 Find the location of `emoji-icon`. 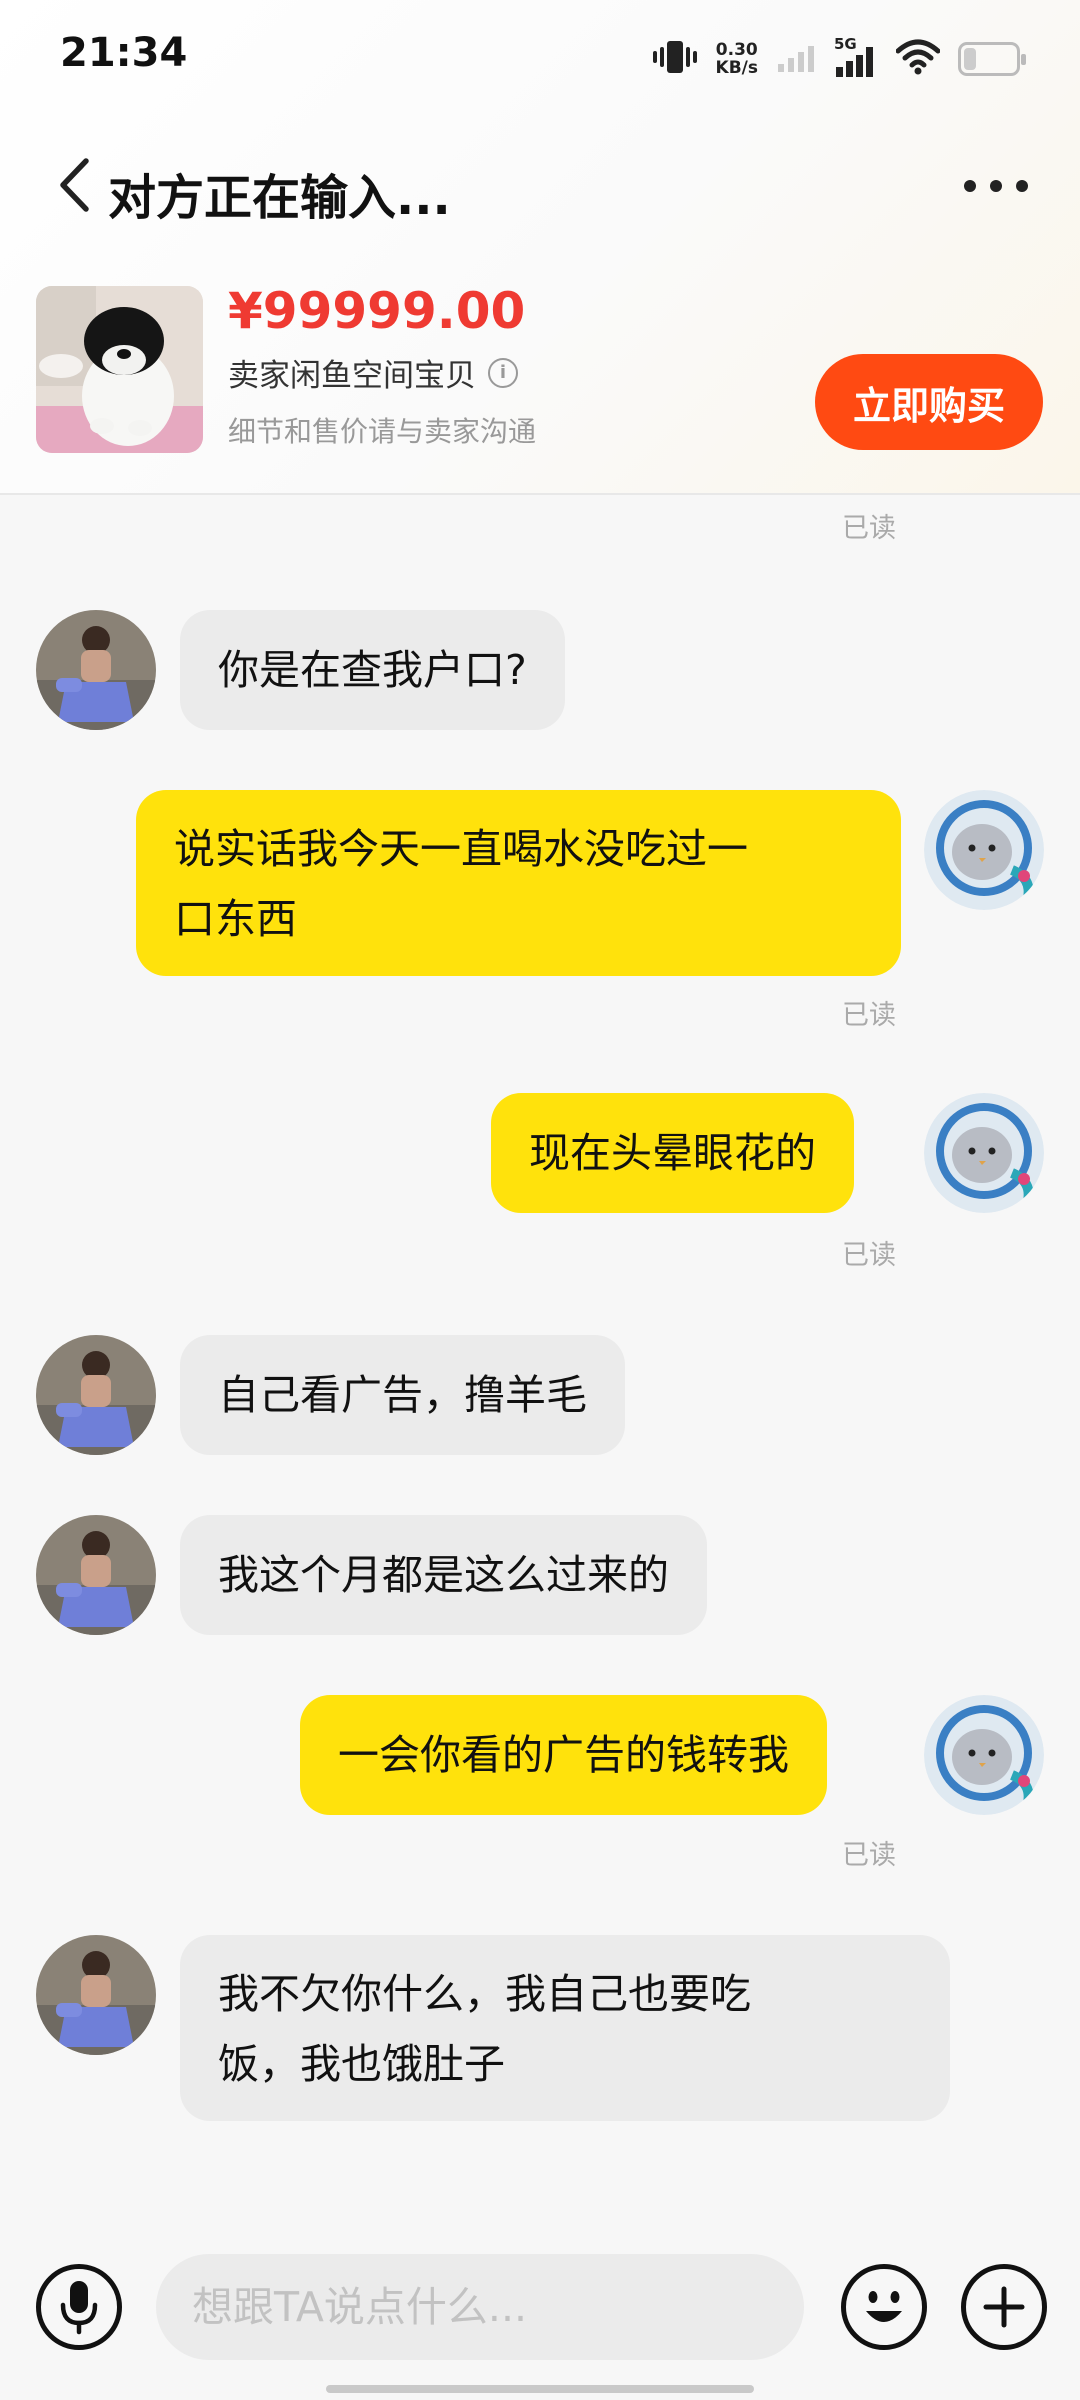

emoji-icon is located at coordinates (884, 2306).